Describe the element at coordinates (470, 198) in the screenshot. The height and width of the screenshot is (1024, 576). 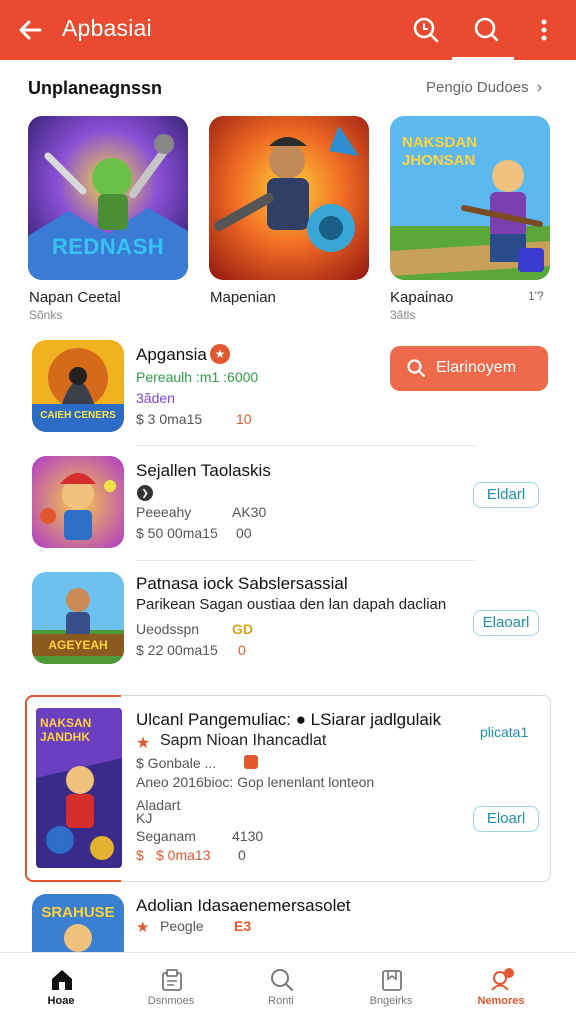
I see `game-card-art-3: NAKSDAN JHONSAN` at that location.